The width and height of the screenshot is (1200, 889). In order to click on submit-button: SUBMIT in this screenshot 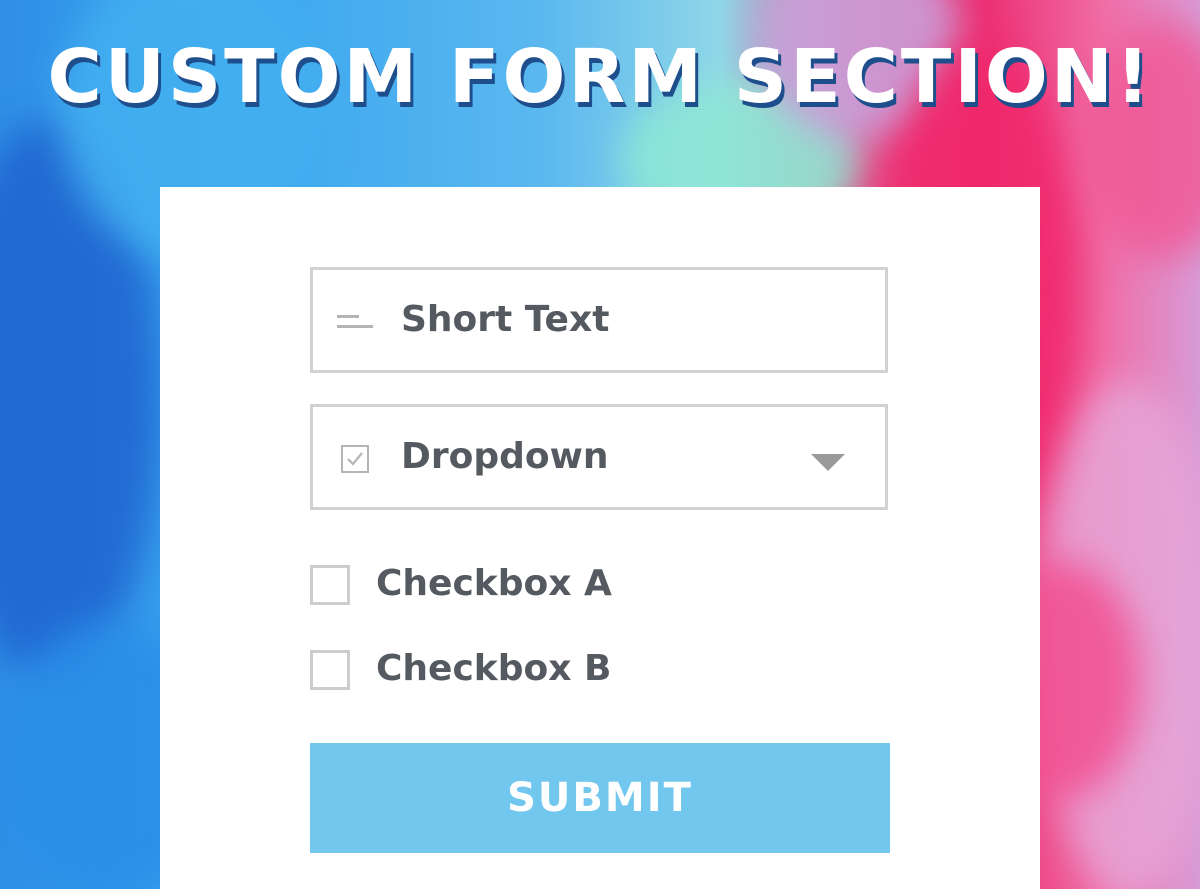, I will do `click(600, 798)`.